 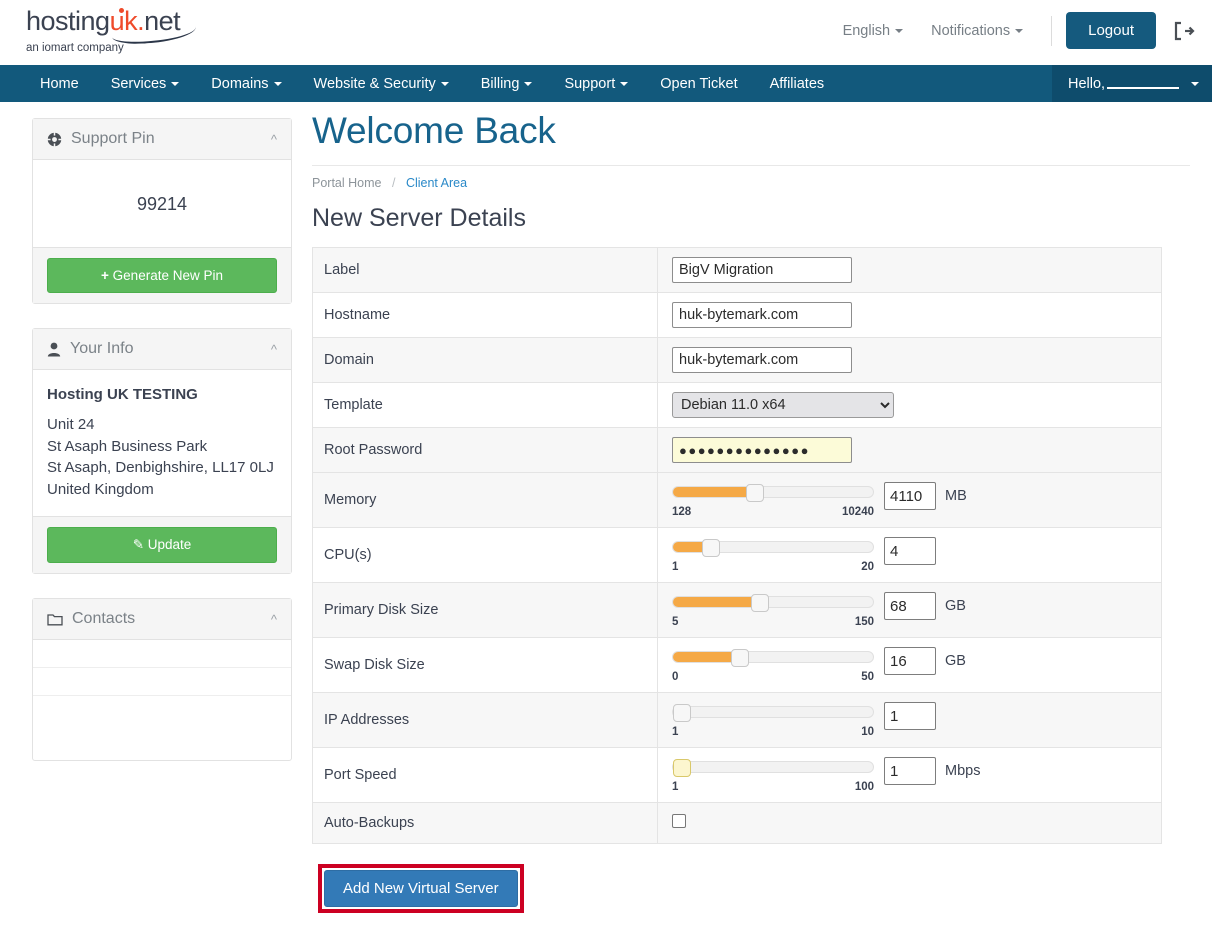 I want to click on contacts-empty-row, so click(x=162, y=682).